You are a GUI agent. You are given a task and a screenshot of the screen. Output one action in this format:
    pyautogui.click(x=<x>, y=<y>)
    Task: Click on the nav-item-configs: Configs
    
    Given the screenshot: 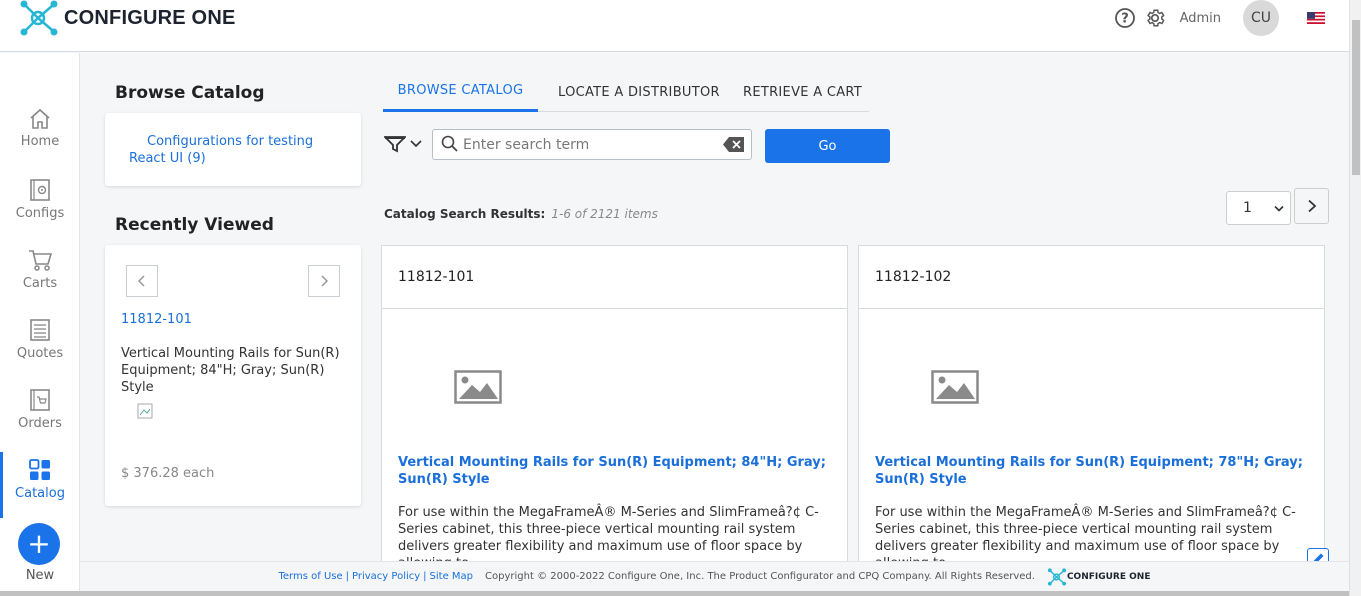 What is the action you would take?
    pyautogui.click(x=40, y=210)
    